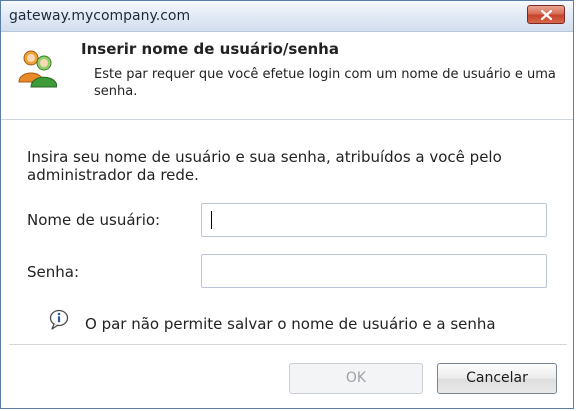 The image size is (576, 411). I want to click on ok-button: OK, so click(356, 378).